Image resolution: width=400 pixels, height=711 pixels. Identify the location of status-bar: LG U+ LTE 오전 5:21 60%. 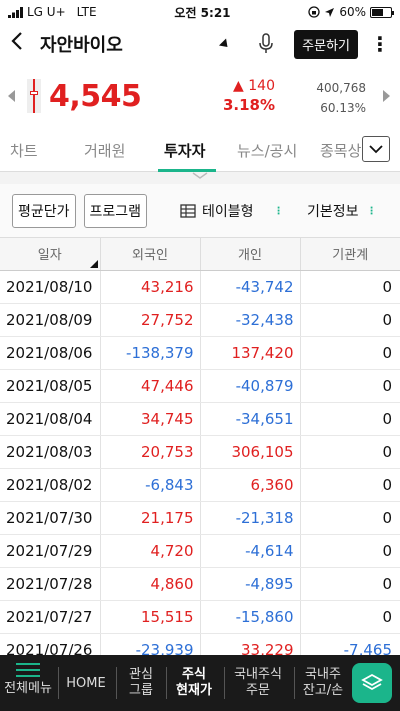
(200, 12).